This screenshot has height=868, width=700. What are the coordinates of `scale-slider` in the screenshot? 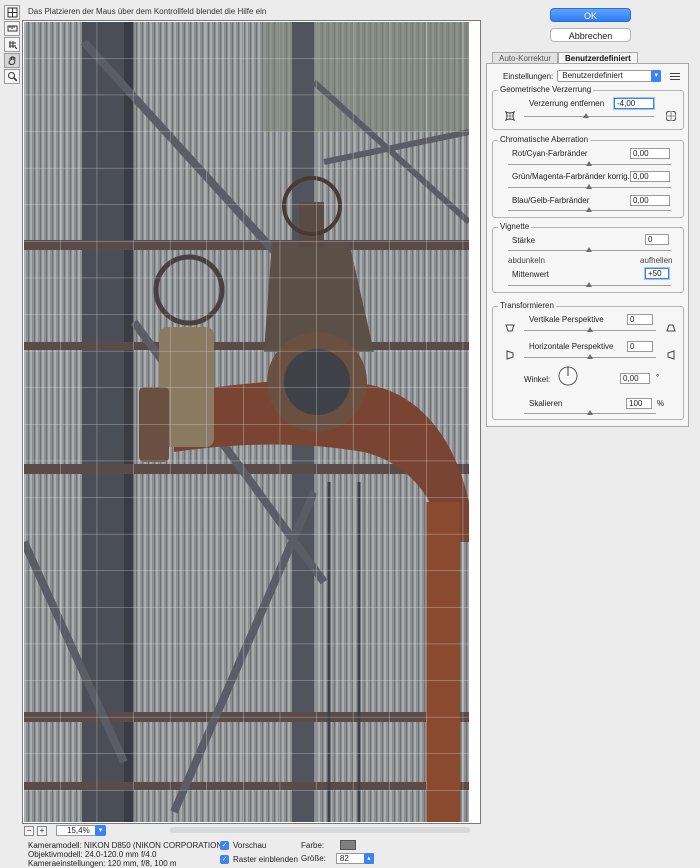 It's located at (590, 412).